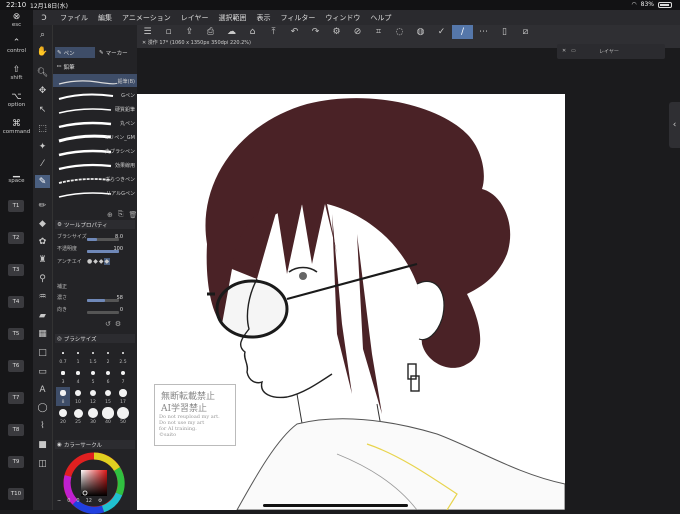  Describe the element at coordinates (674, 125) in the screenshot. I see `collapse-panel-chevron-left-icon: ‹` at that location.